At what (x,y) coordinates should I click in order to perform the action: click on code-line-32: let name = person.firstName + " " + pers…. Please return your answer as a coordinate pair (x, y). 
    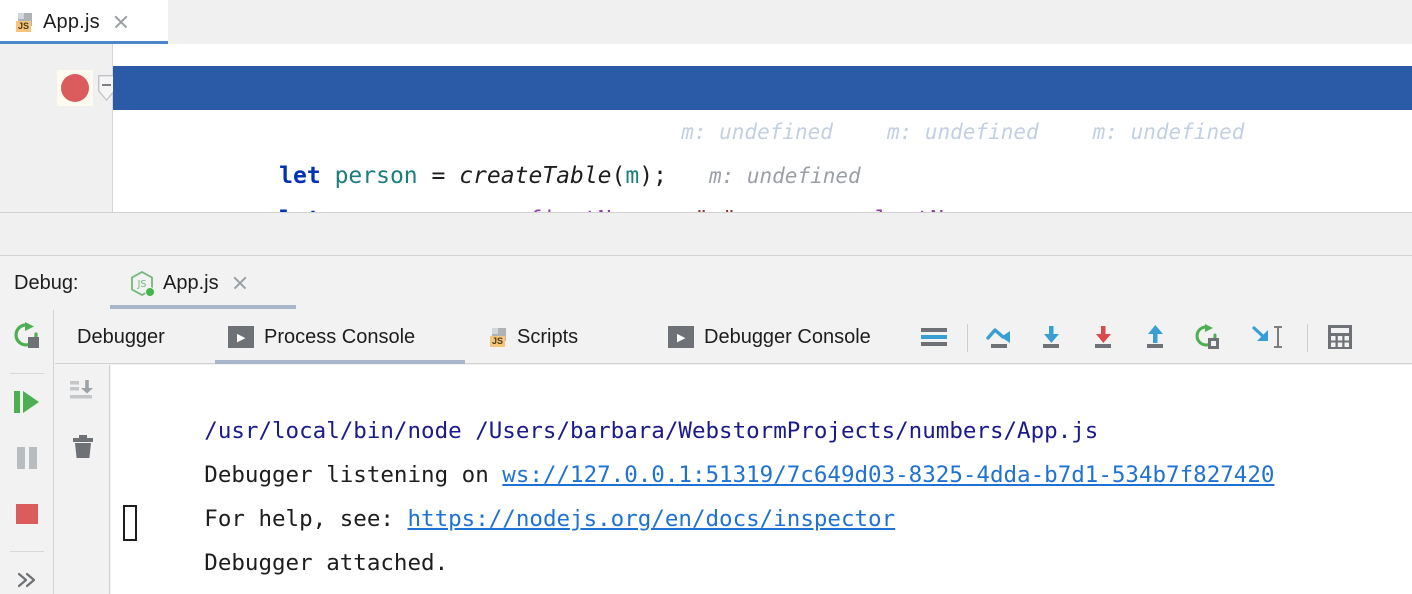
    Looking at the image, I should click on (762, 183).